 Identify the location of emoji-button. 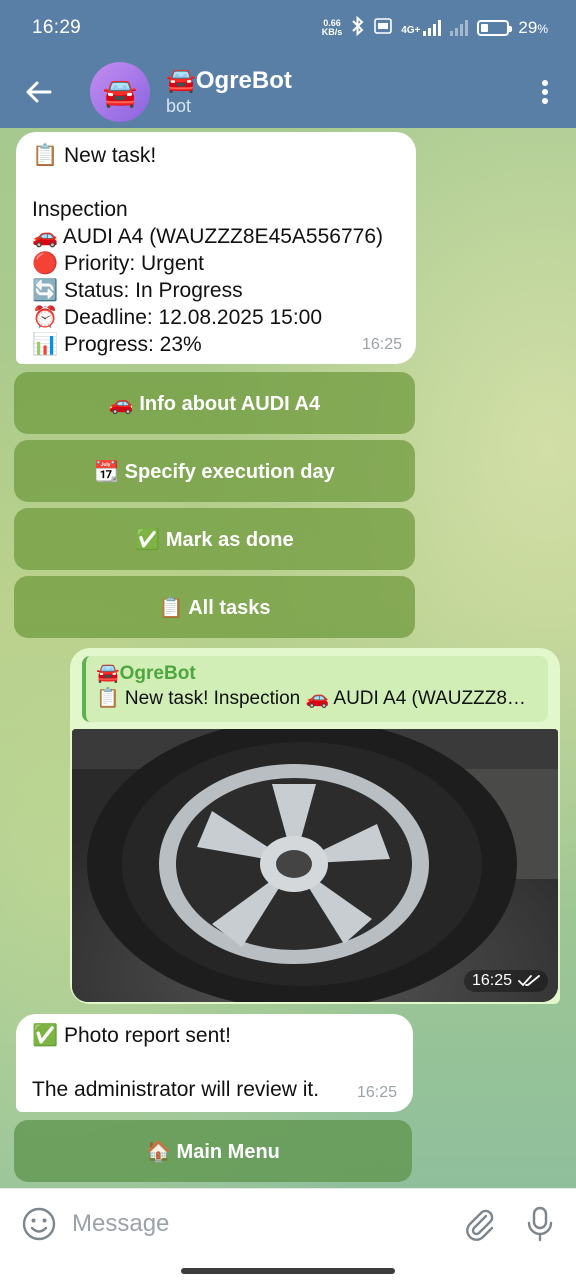
(39, 1224).